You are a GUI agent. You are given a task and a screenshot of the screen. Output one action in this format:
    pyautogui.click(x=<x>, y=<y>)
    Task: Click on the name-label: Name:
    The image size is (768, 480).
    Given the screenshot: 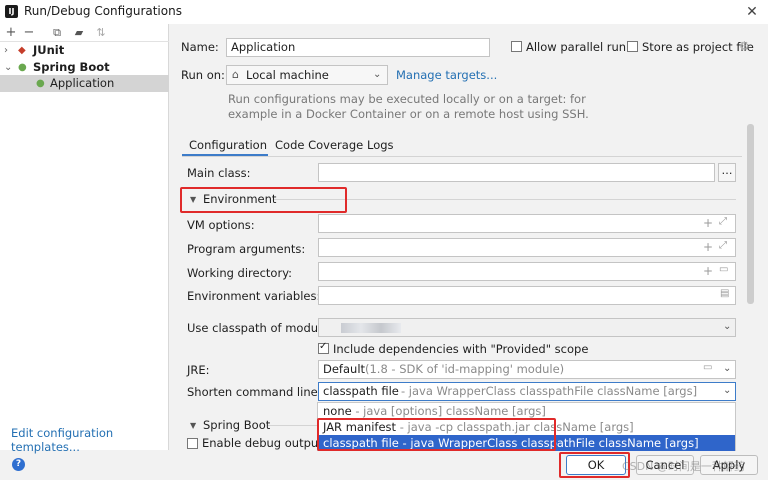 What is the action you would take?
    pyautogui.click(x=200, y=47)
    